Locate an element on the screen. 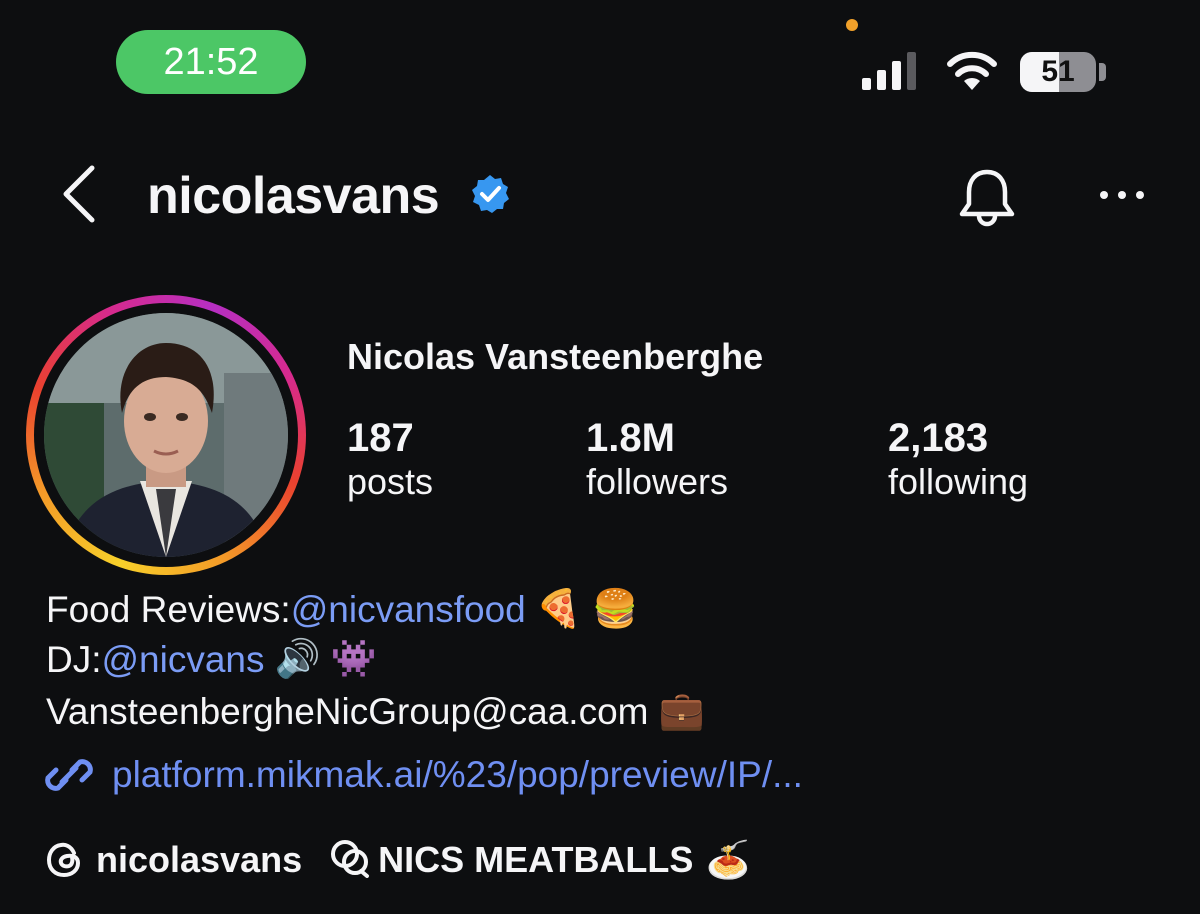 This screenshot has height=914, width=1200. stat-following-value: 2,183 is located at coordinates (938, 438).